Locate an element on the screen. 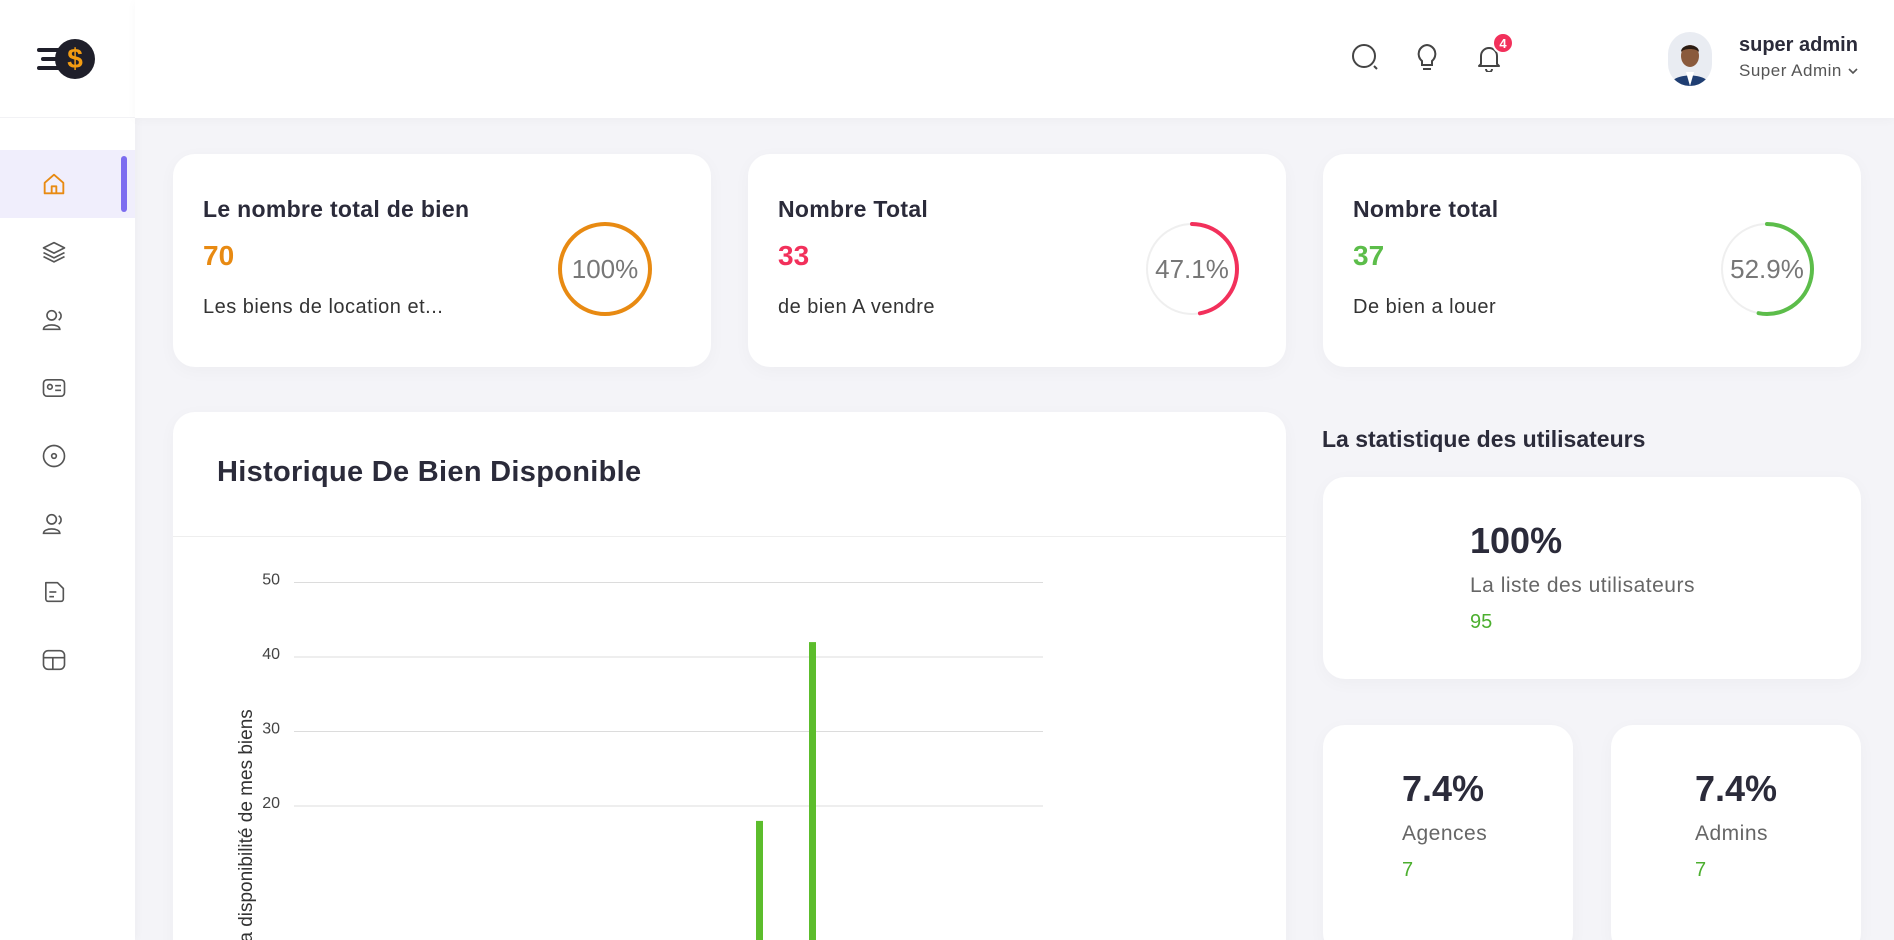 This screenshot has width=1894, height=940. search-button is located at coordinates (1365, 57).